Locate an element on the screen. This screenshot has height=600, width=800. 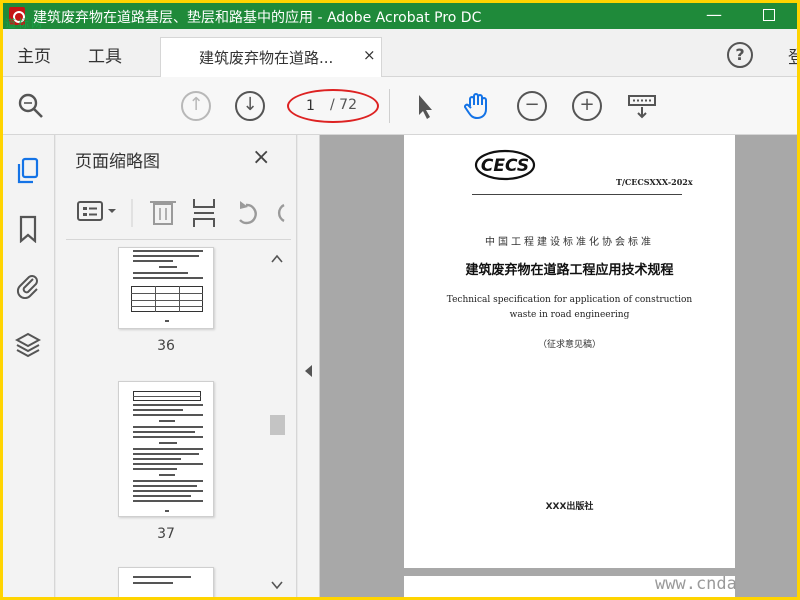
document-title-cn: 建筑废弃物在道路工程应用技术规程 is located at coordinates (569, 270).